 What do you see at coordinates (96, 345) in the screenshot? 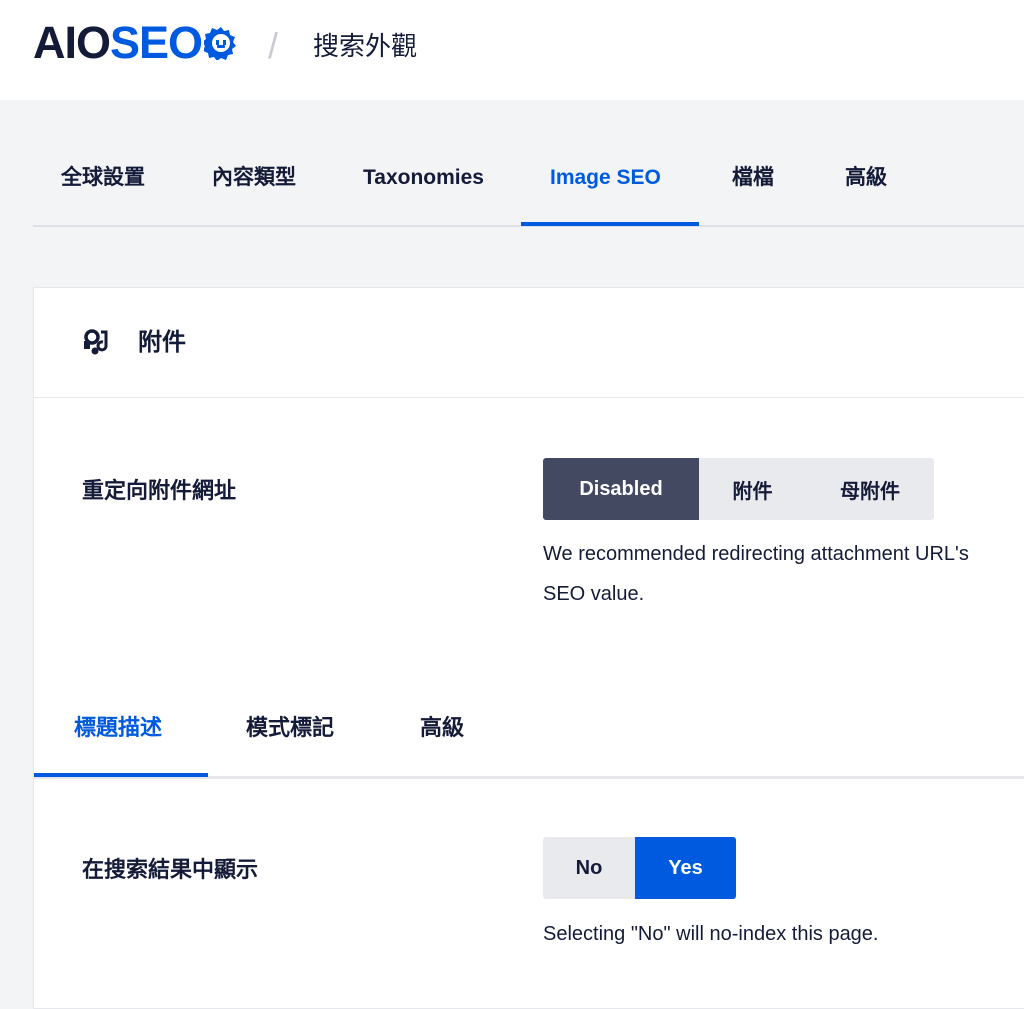
I see `attachment-icon` at bounding box center [96, 345].